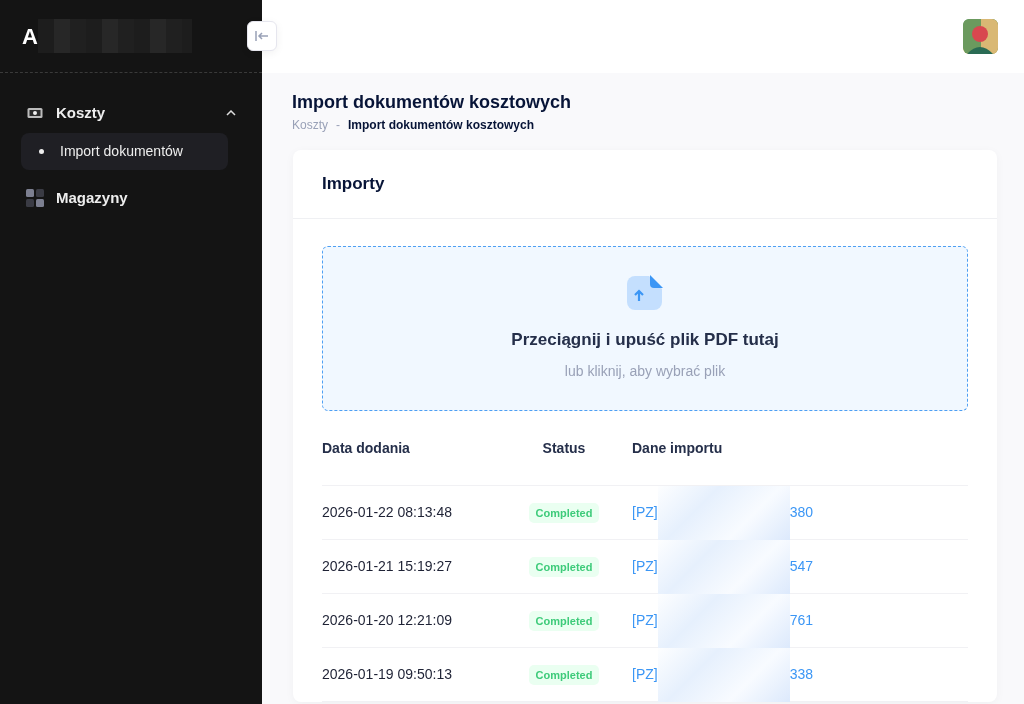  What do you see at coordinates (645, 328) in the screenshot?
I see `file-dropzone: Przeciągnij i upuść plik PDF tutaj lub kliknij, aby wybrać plik` at bounding box center [645, 328].